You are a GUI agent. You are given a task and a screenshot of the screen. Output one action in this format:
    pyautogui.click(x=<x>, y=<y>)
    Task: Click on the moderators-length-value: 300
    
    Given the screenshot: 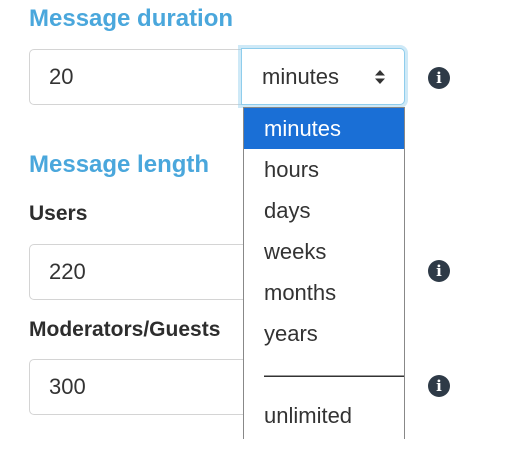 What is the action you would take?
    pyautogui.click(x=67, y=386)
    